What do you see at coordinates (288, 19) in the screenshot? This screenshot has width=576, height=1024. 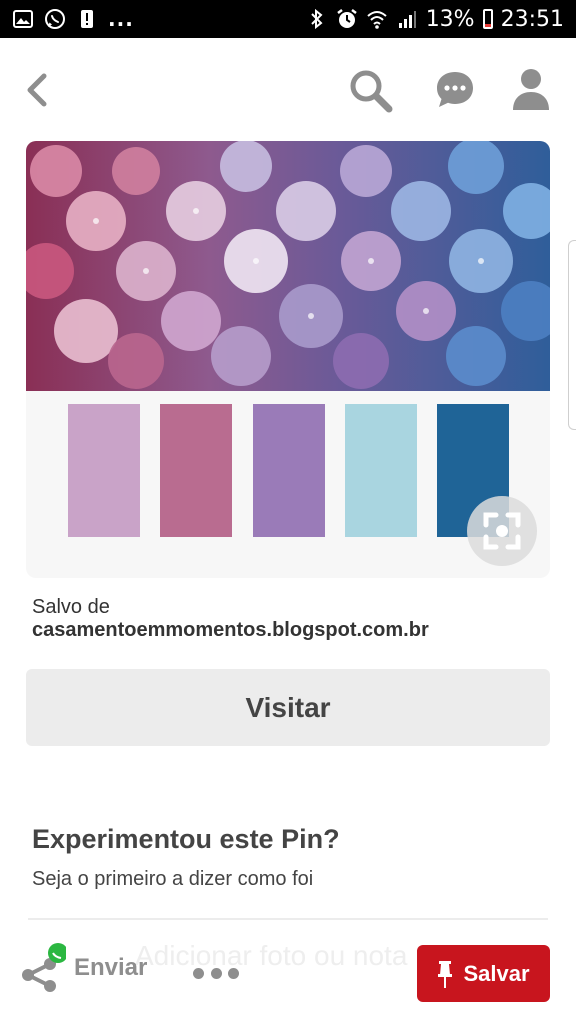 I see `status-bar: ... 13% 23:51` at bounding box center [288, 19].